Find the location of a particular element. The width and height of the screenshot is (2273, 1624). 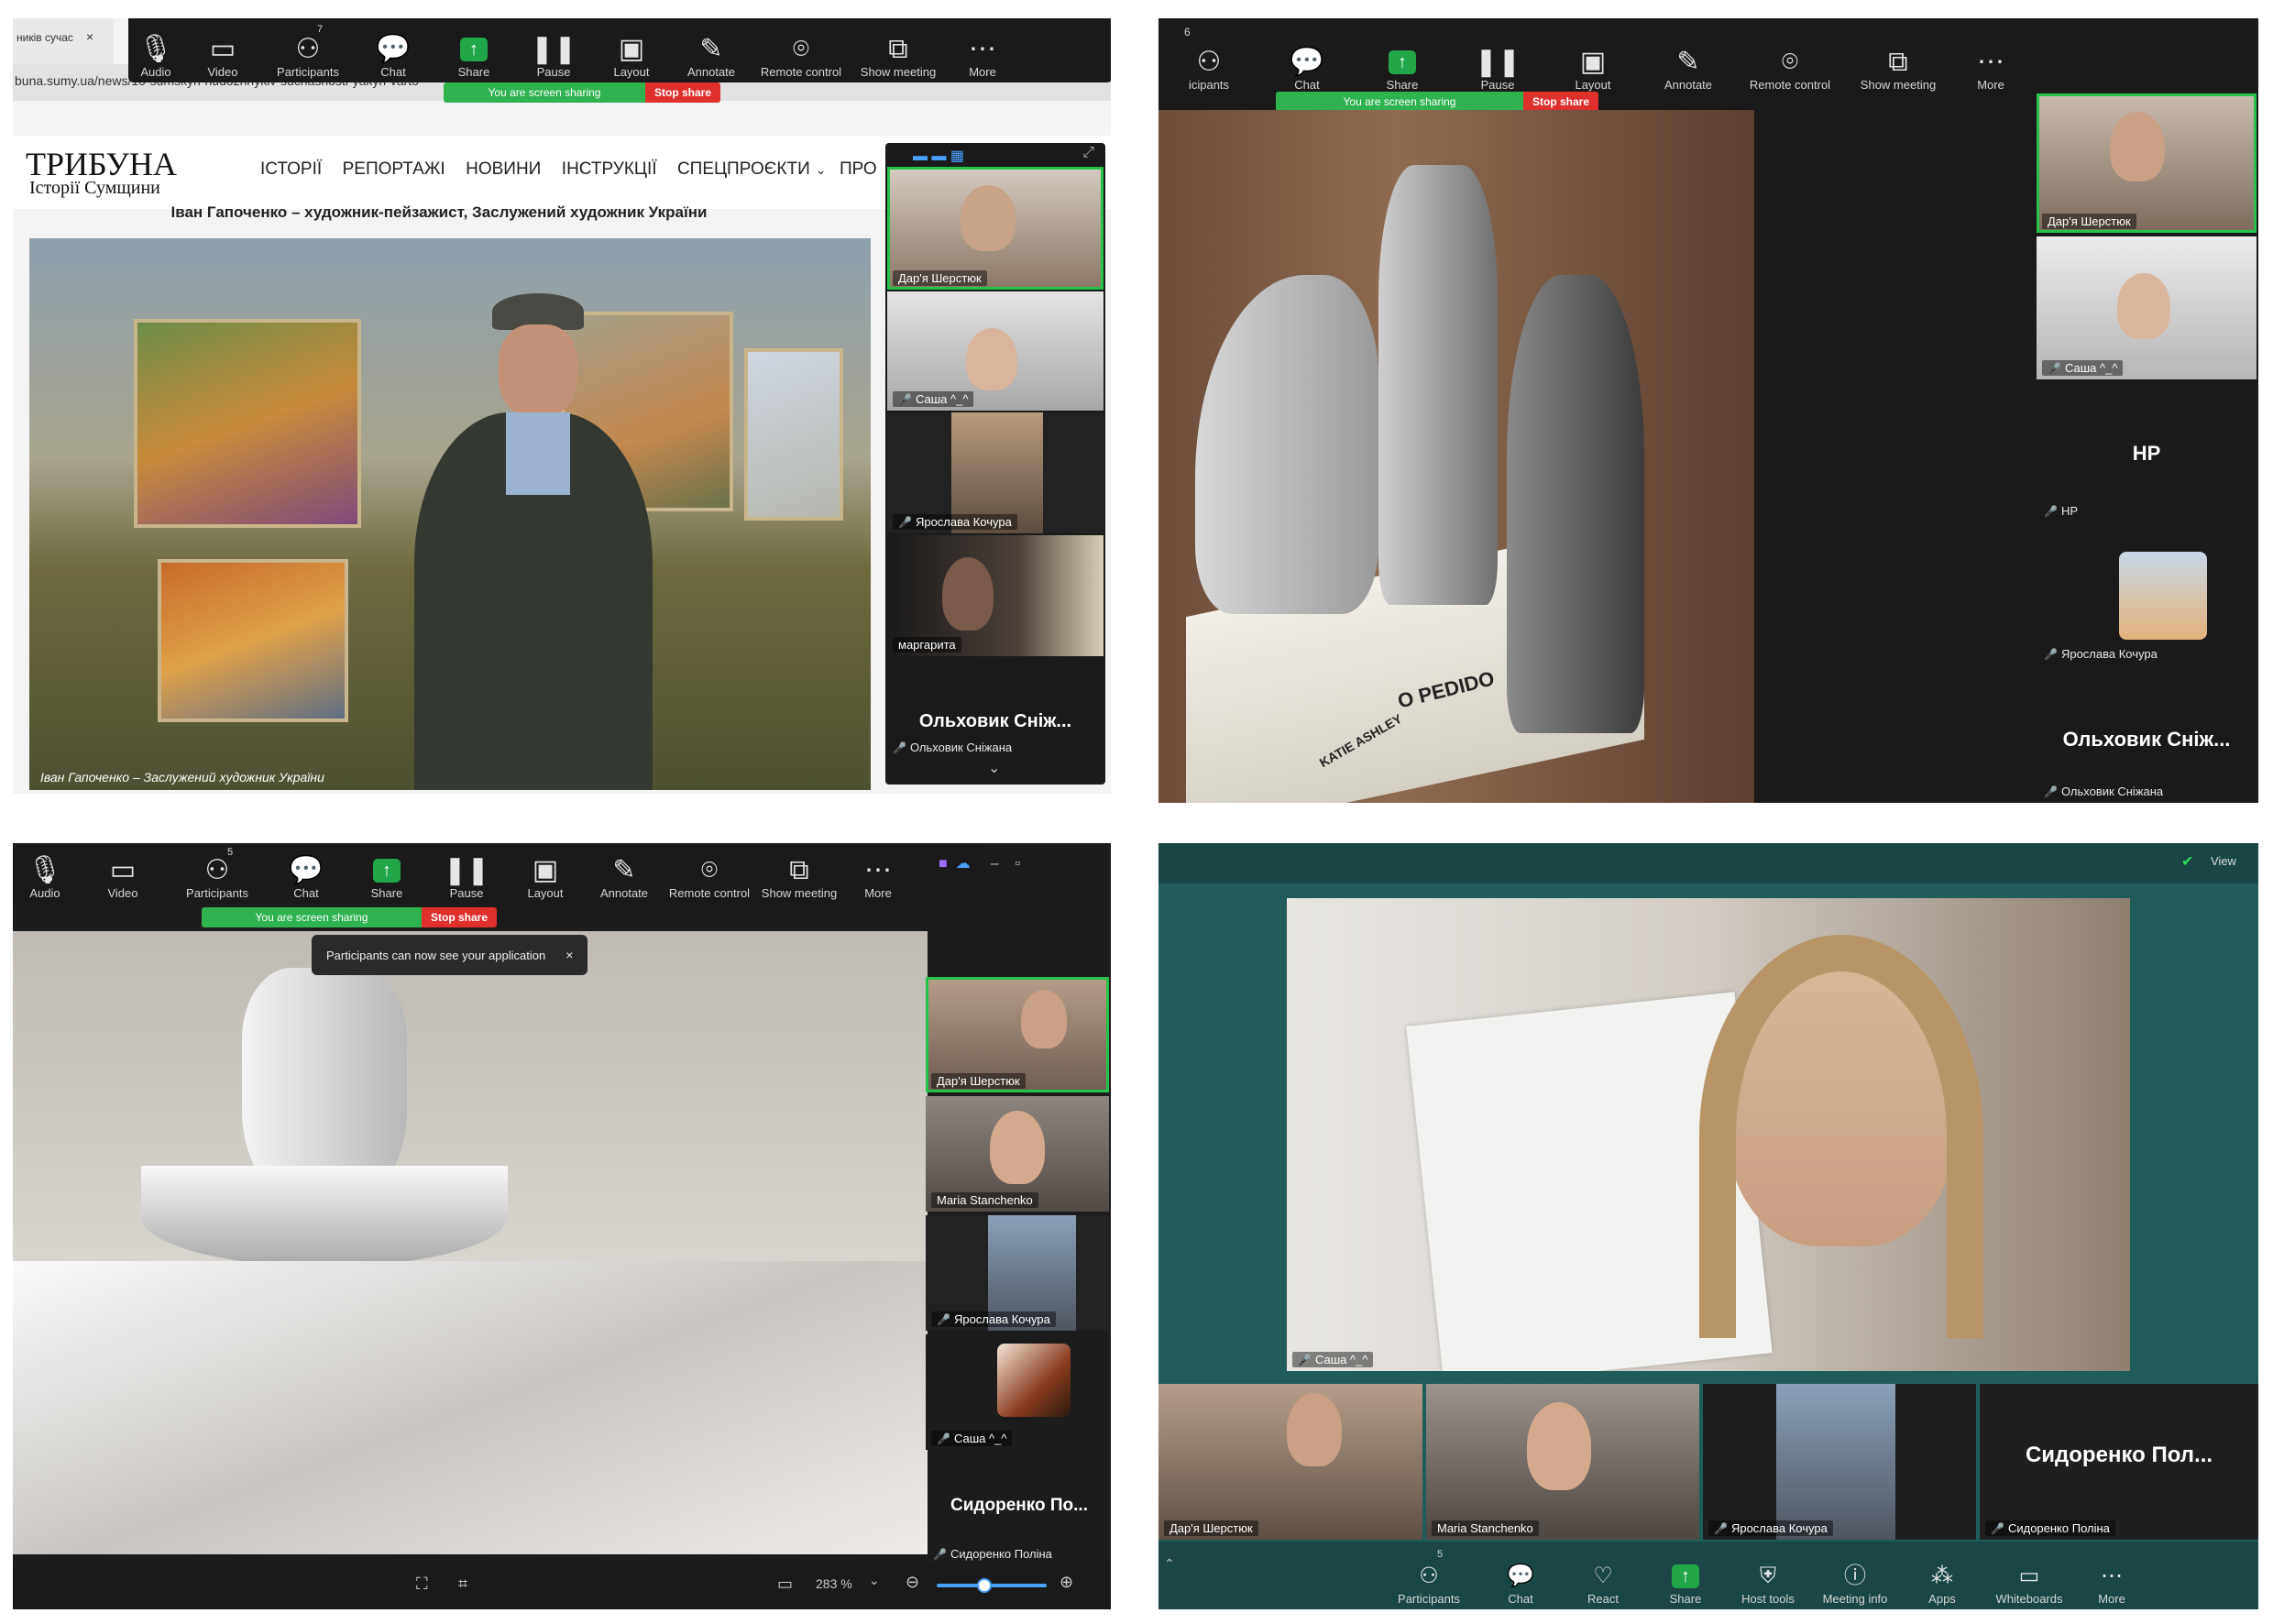

toolbar-left-chevron: ⌃ is located at coordinates (1169, 1564).